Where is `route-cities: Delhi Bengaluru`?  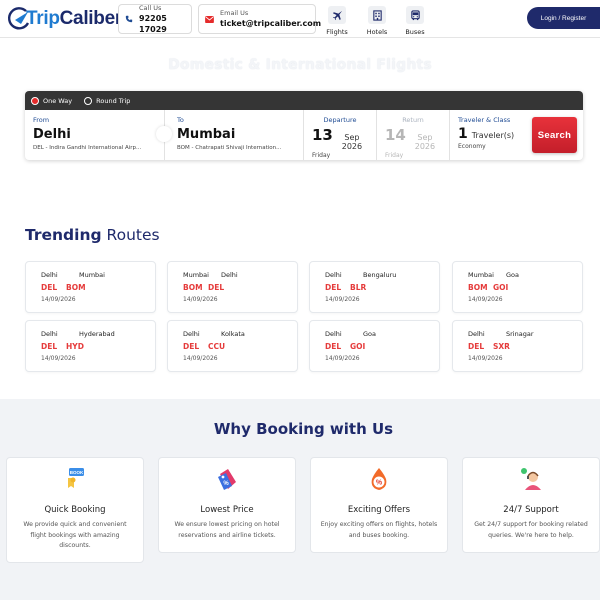 route-cities: Delhi Bengaluru is located at coordinates (360, 275).